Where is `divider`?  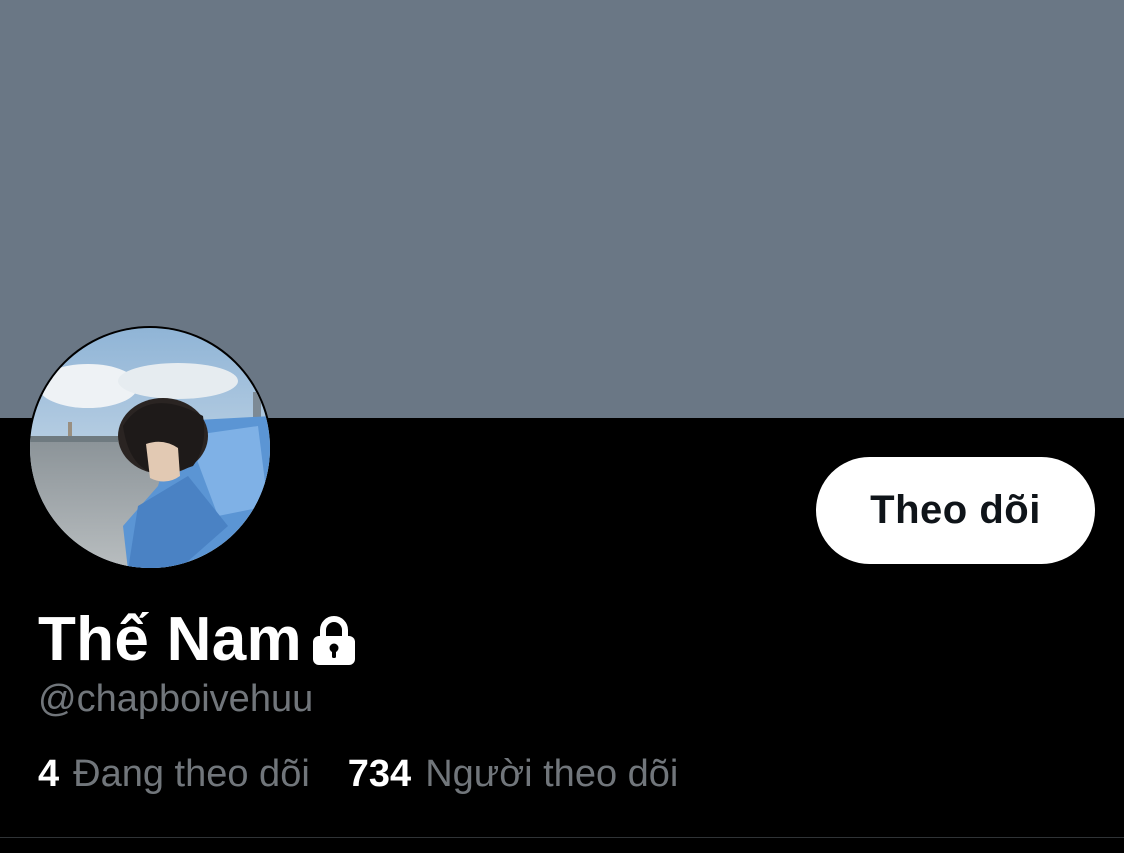 divider is located at coordinates (562, 837).